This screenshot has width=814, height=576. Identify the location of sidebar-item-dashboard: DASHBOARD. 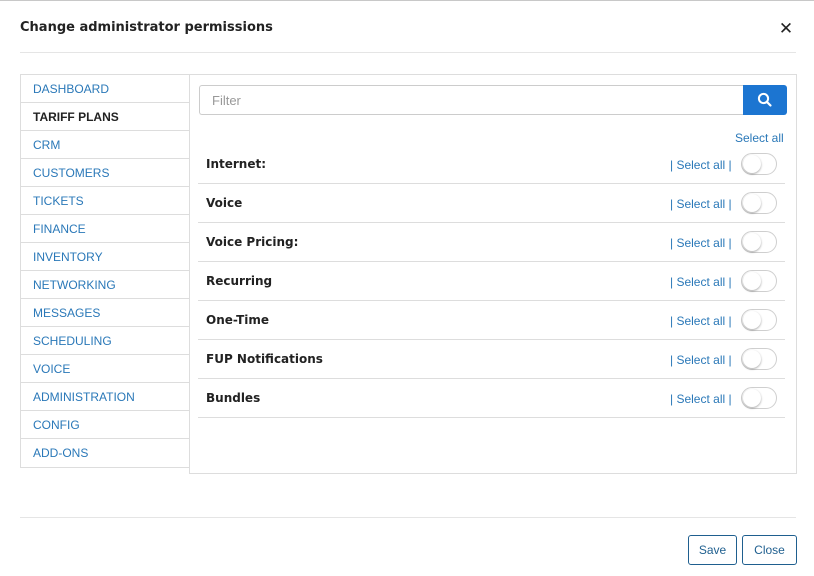
(105, 89).